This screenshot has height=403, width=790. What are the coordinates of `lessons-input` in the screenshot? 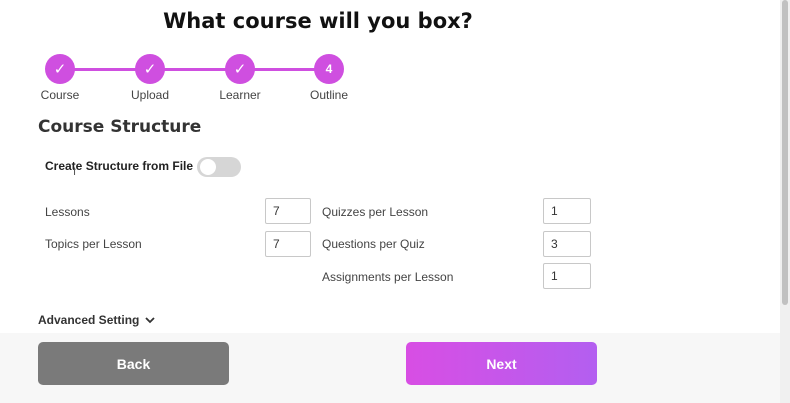 It's located at (288, 211).